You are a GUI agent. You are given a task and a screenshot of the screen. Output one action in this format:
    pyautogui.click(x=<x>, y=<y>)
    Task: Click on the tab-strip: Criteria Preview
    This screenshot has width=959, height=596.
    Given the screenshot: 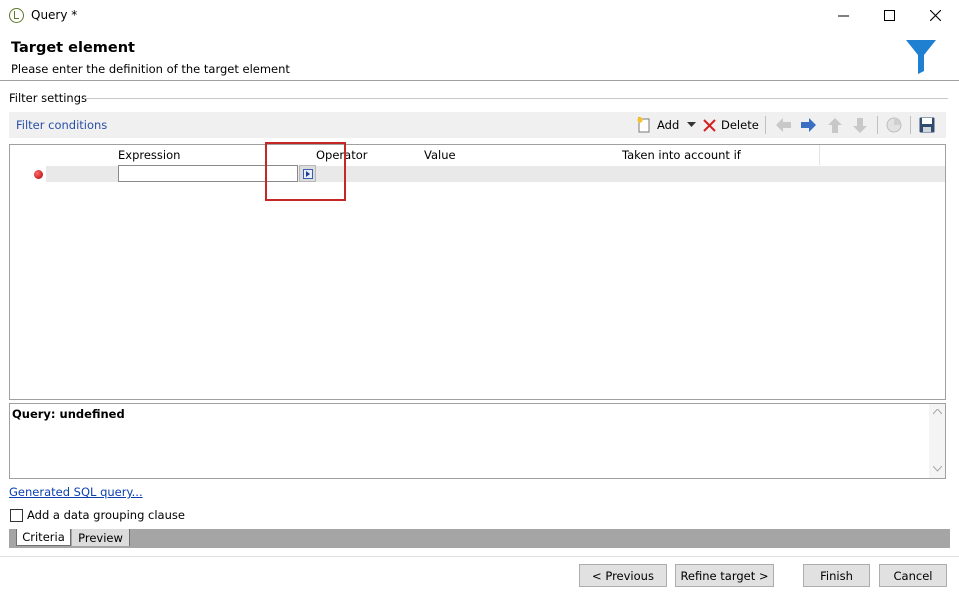 What is the action you would take?
    pyautogui.click(x=479, y=538)
    